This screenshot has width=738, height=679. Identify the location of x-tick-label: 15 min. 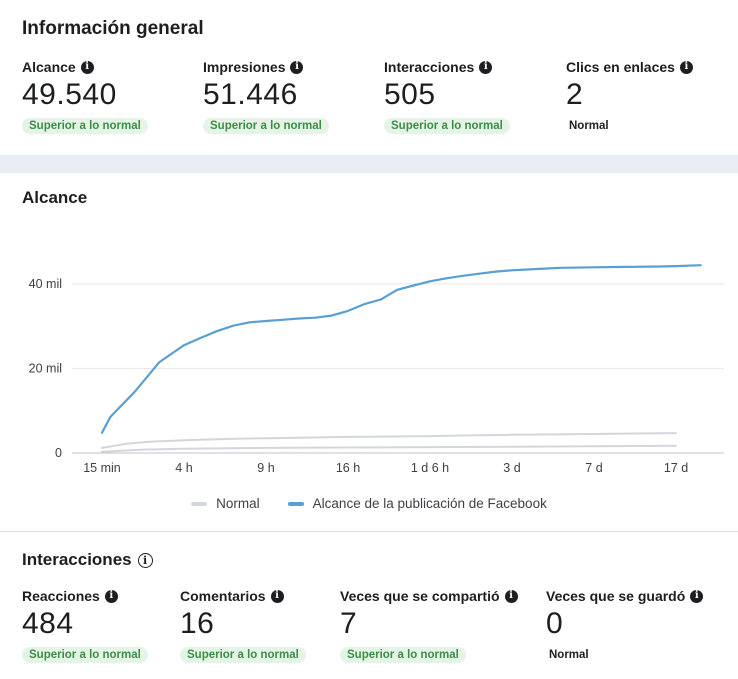
(102, 468).